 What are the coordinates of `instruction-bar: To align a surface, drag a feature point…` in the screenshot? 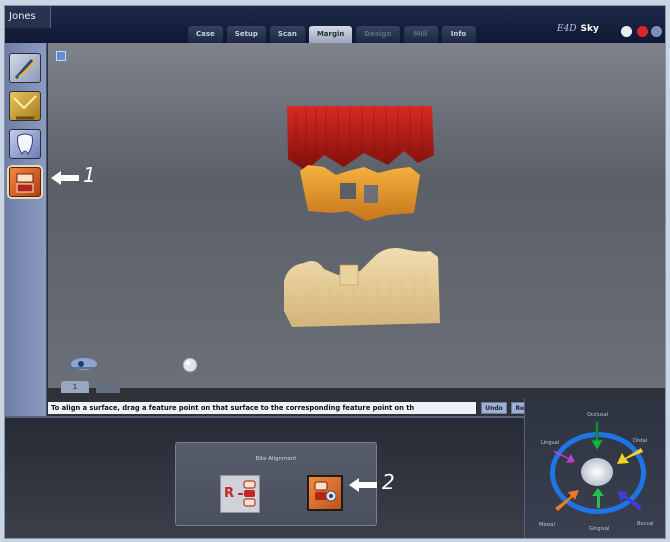 It's located at (262, 408).